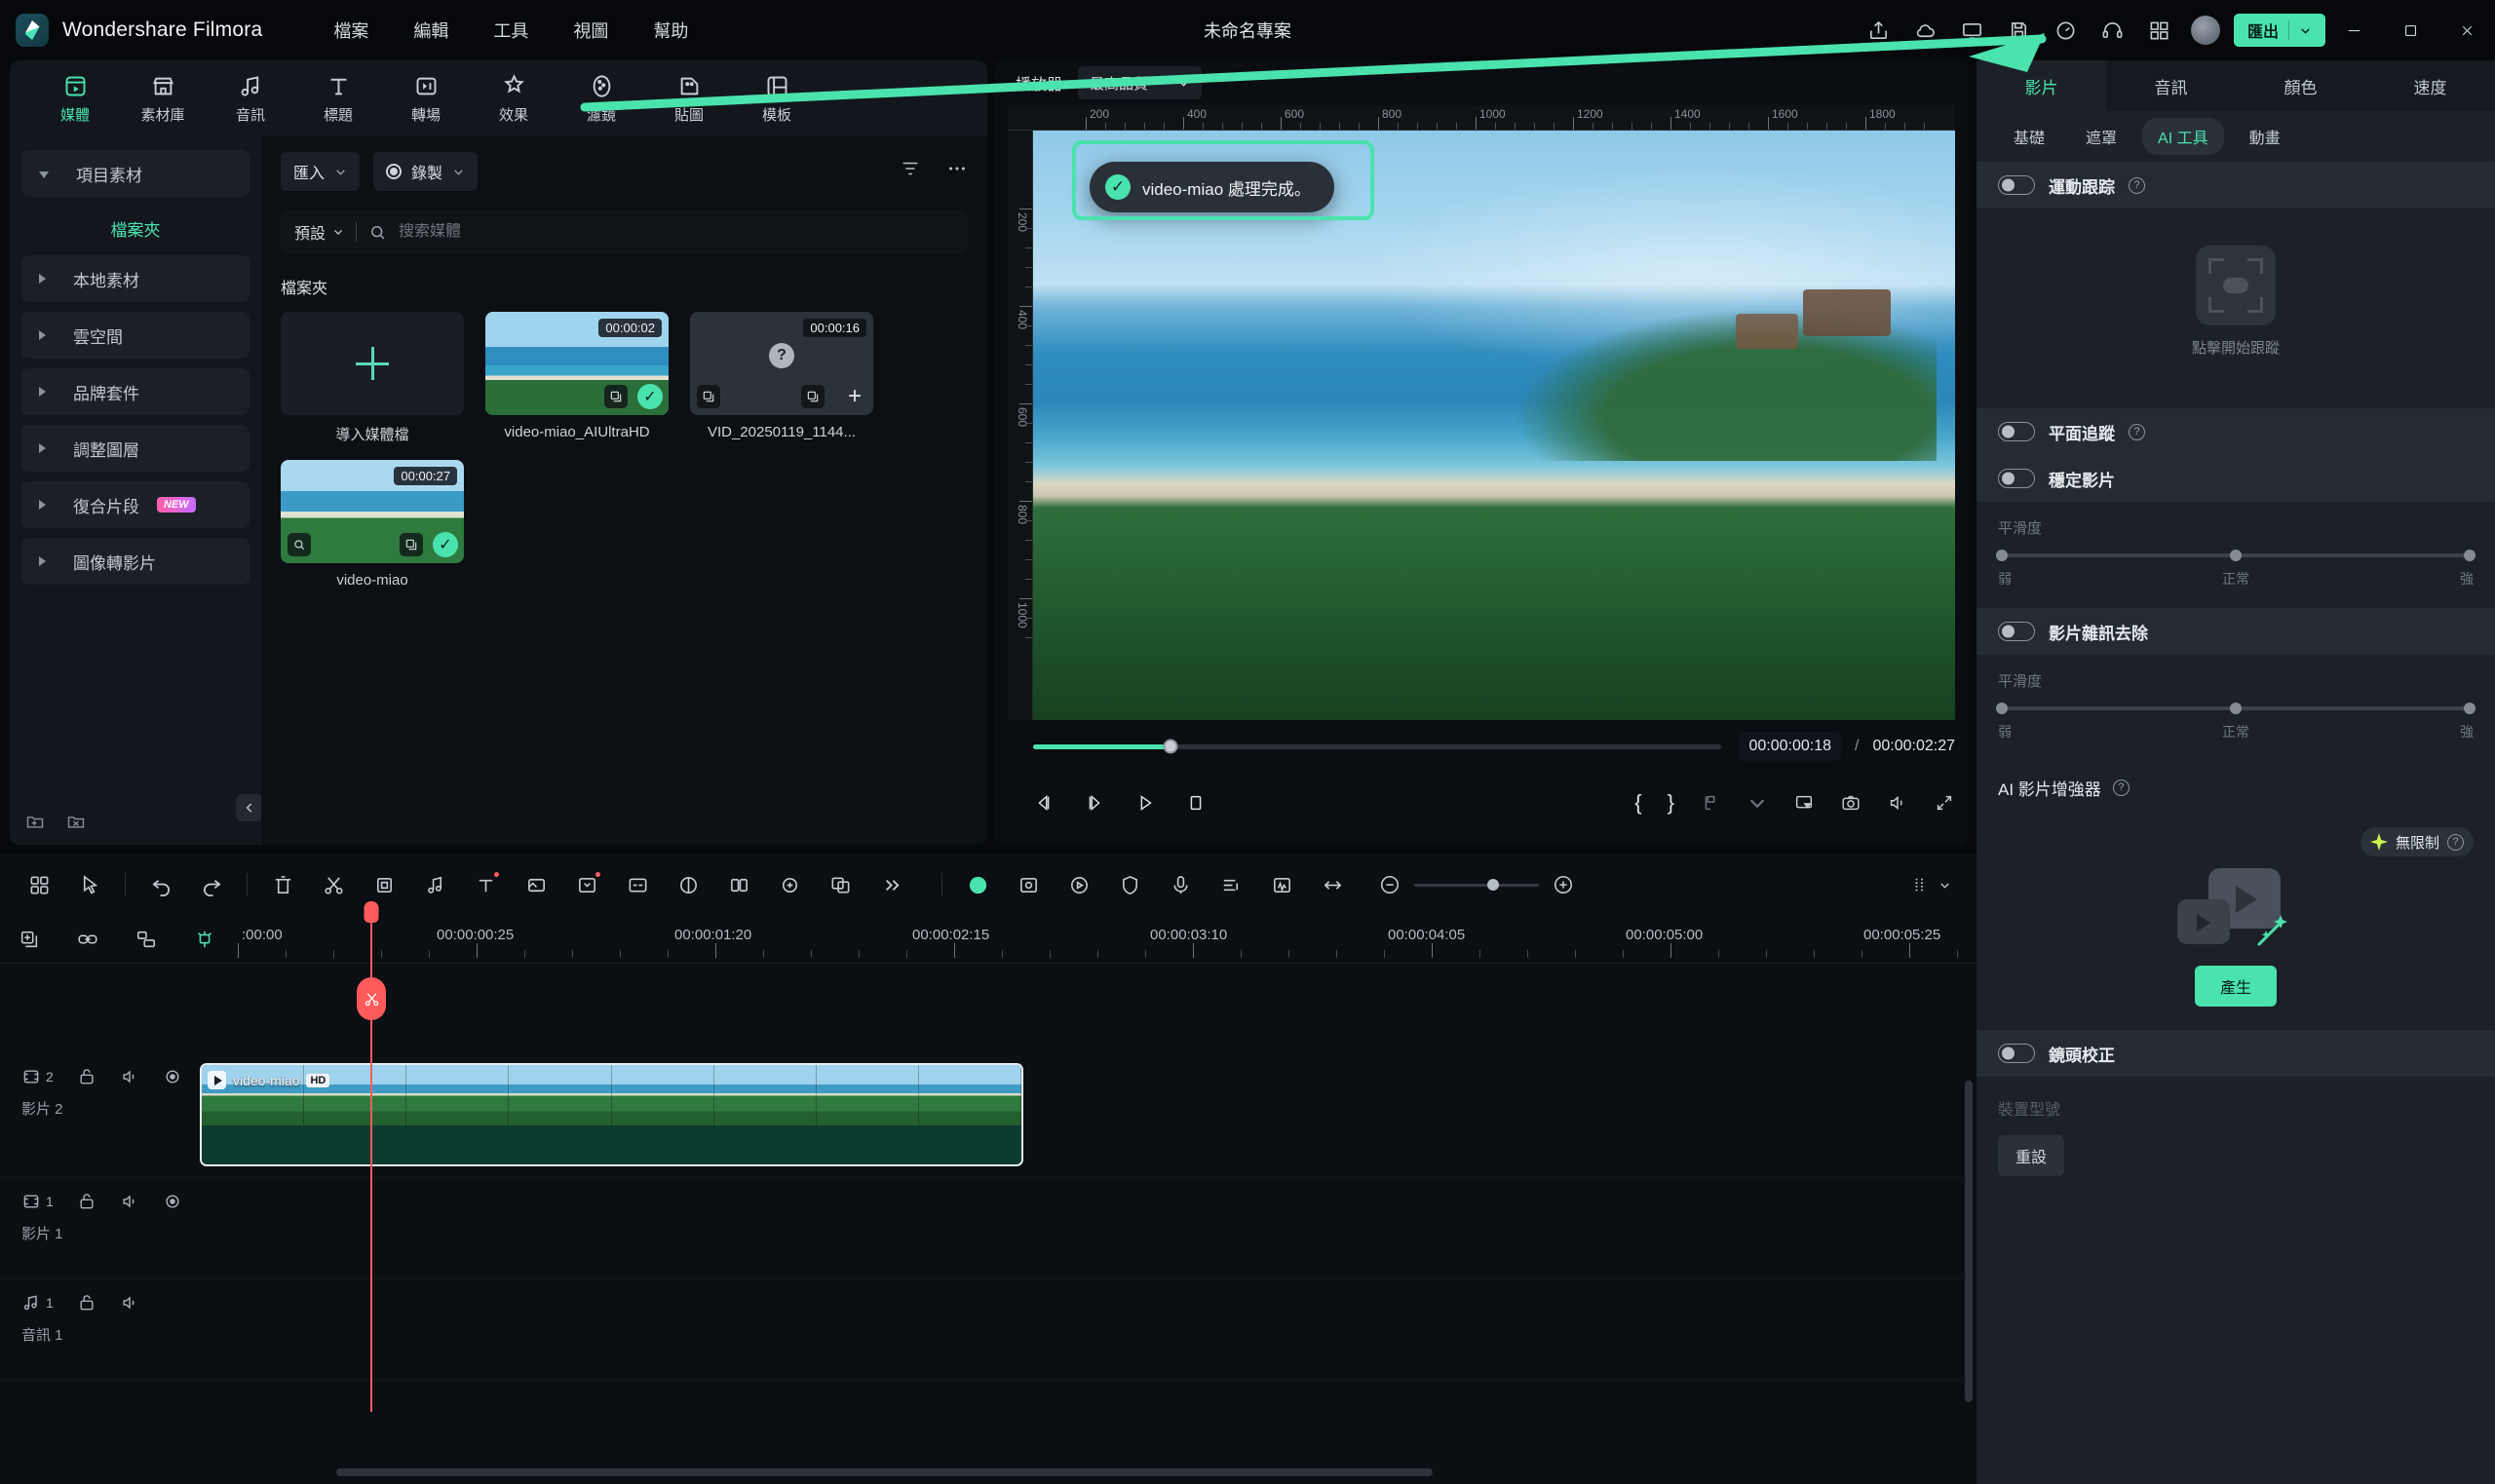 Image resolution: width=2495 pixels, height=1484 pixels. What do you see at coordinates (957, 168) in the screenshot?
I see `more-options-icon` at bounding box center [957, 168].